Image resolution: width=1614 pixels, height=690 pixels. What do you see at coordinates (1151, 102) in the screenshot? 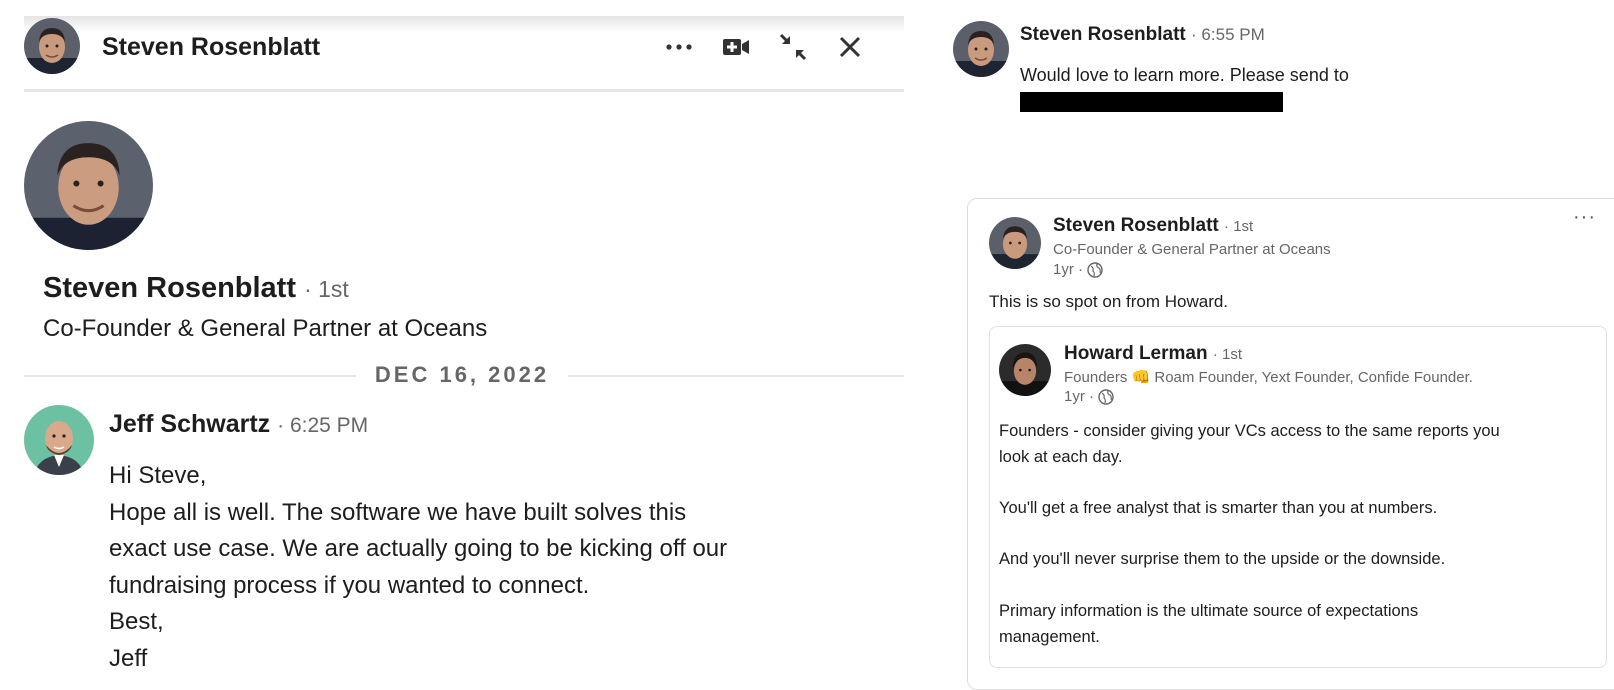
I see `redacted-email` at bounding box center [1151, 102].